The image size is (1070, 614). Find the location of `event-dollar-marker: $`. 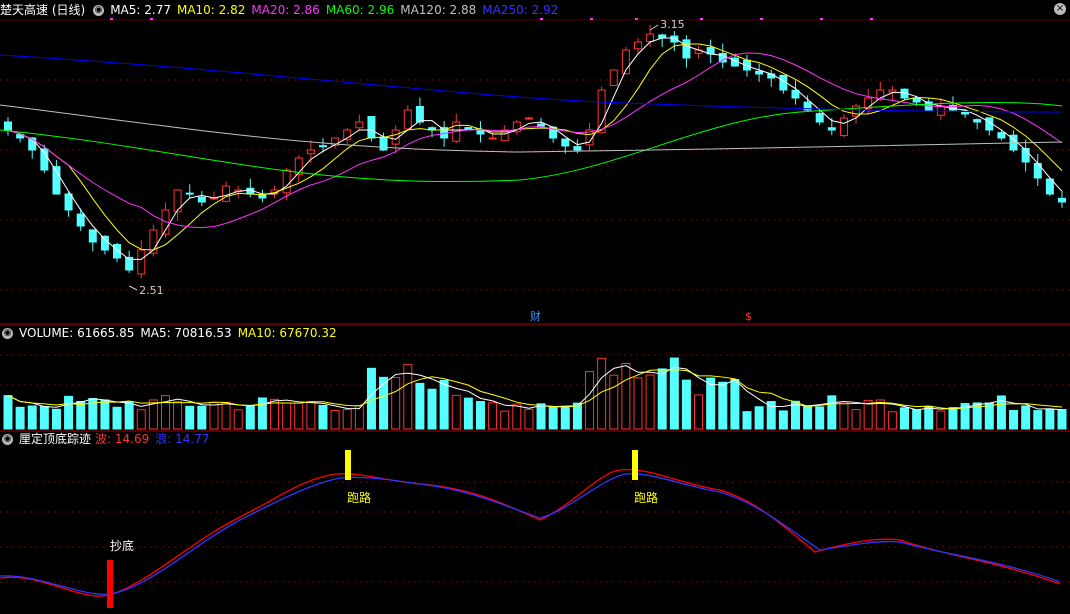

event-dollar-marker: $ is located at coordinates (748, 316).